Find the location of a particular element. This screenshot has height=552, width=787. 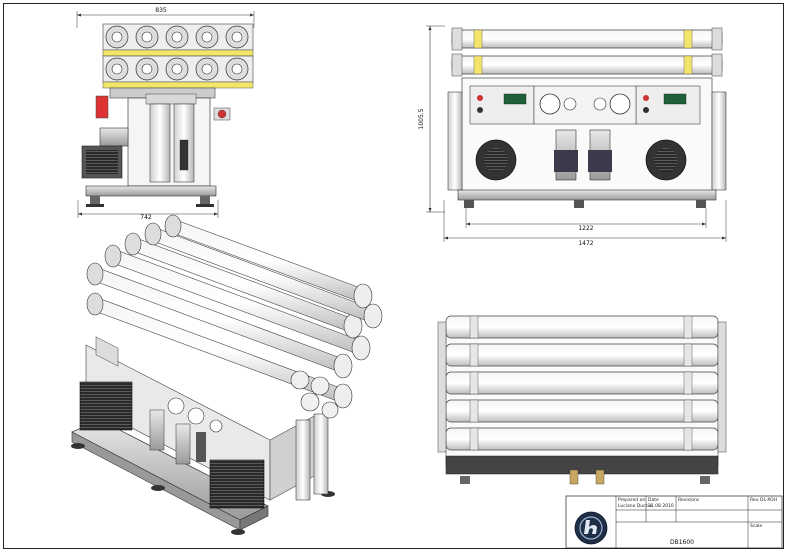

front-motor is located at coordinates (114, 137).